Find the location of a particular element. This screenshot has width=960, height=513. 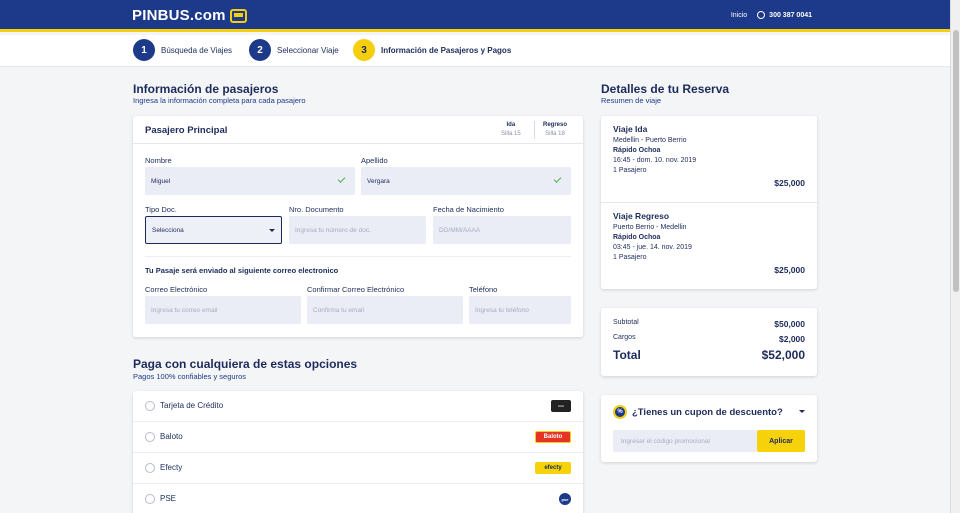

seat-ida-value: Silla 15 is located at coordinates (511, 134).